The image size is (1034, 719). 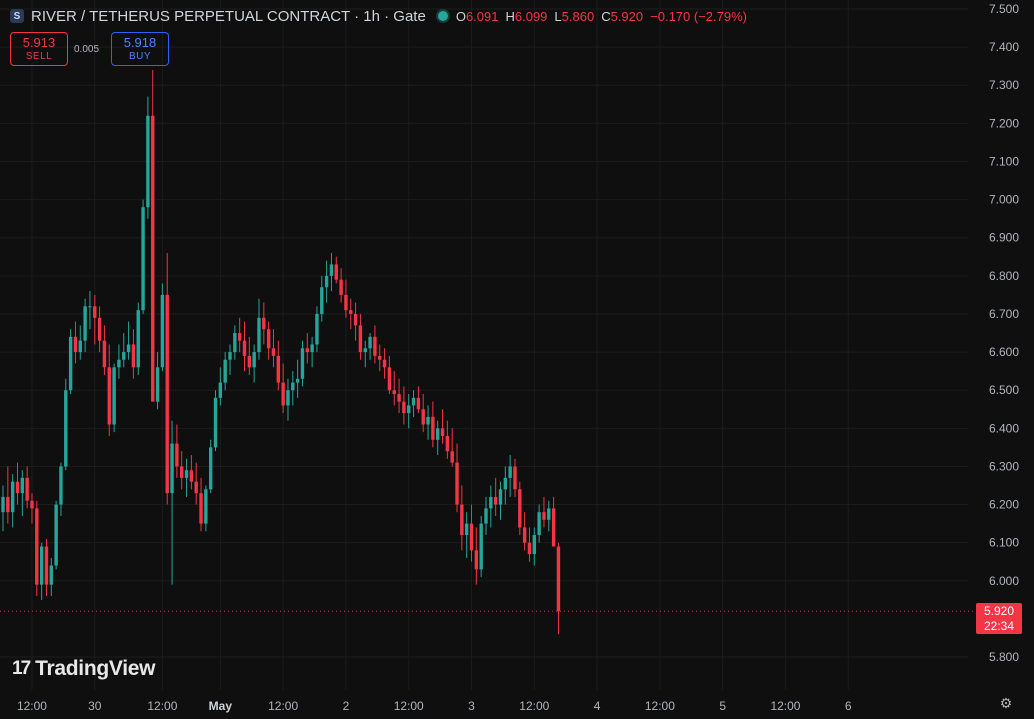 What do you see at coordinates (1004, 581) in the screenshot?
I see `y-tick-label: 6.000` at bounding box center [1004, 581].